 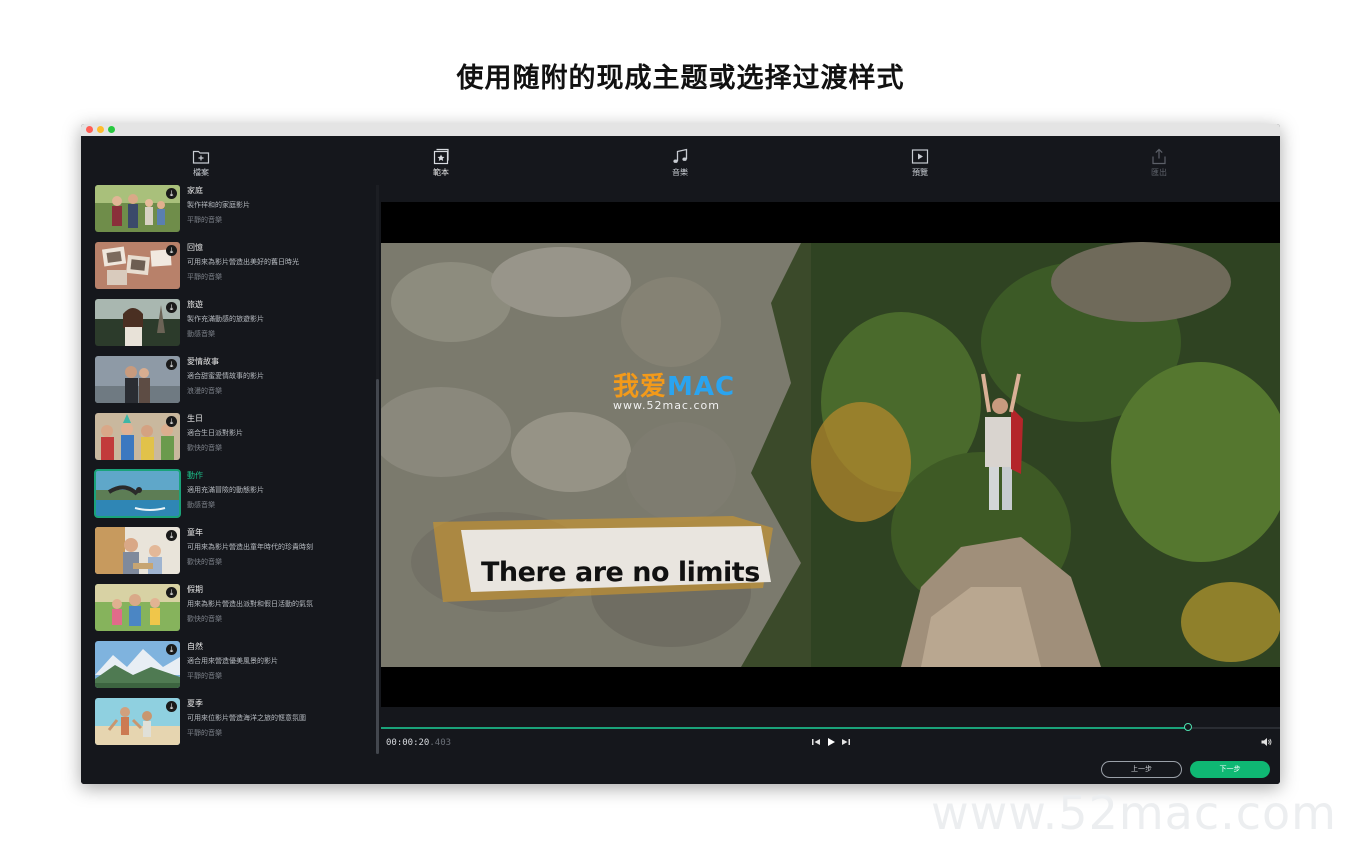 What do you see at coordinates (377, 566) in the screenshot?
I see `sidebar-scrollbar-thumb` at bounding box center [377, 566].